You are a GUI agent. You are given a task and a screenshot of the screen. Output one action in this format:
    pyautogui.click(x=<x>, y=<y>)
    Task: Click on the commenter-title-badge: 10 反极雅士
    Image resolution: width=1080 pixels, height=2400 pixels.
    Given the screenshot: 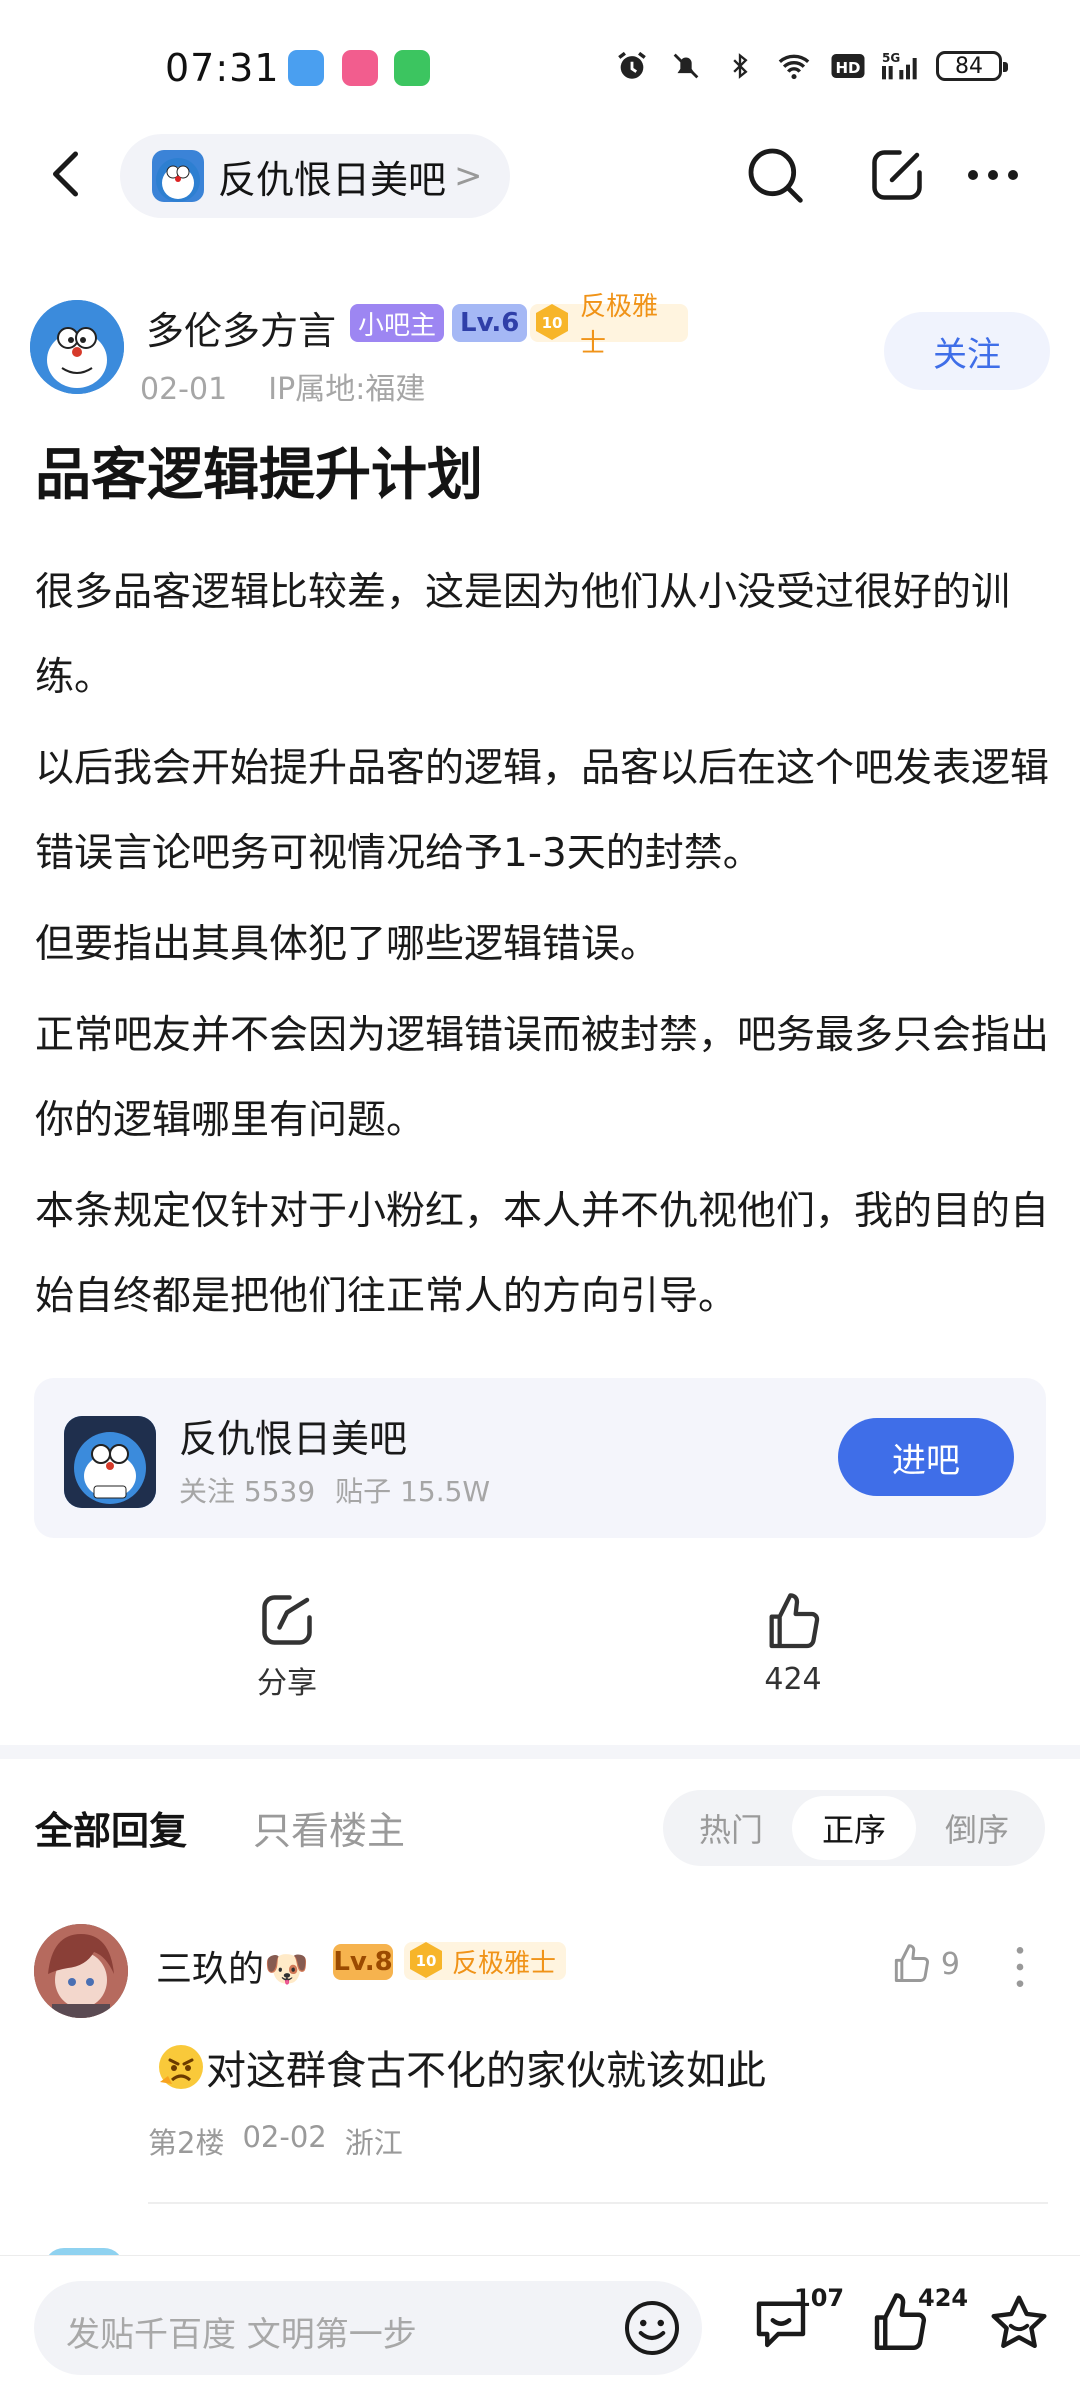 What is the action you would take?
    pyautogui.click(x=485, y=1961)
    